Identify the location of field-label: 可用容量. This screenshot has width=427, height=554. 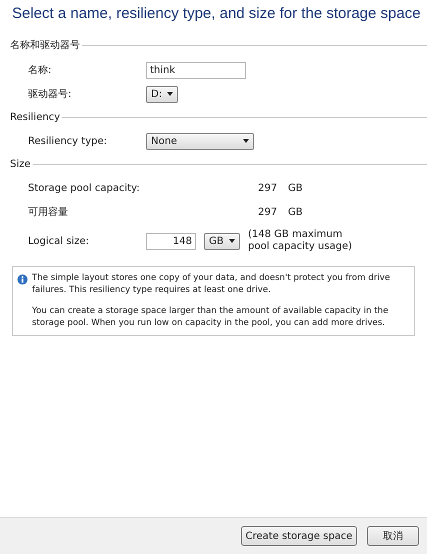
(48, 212).